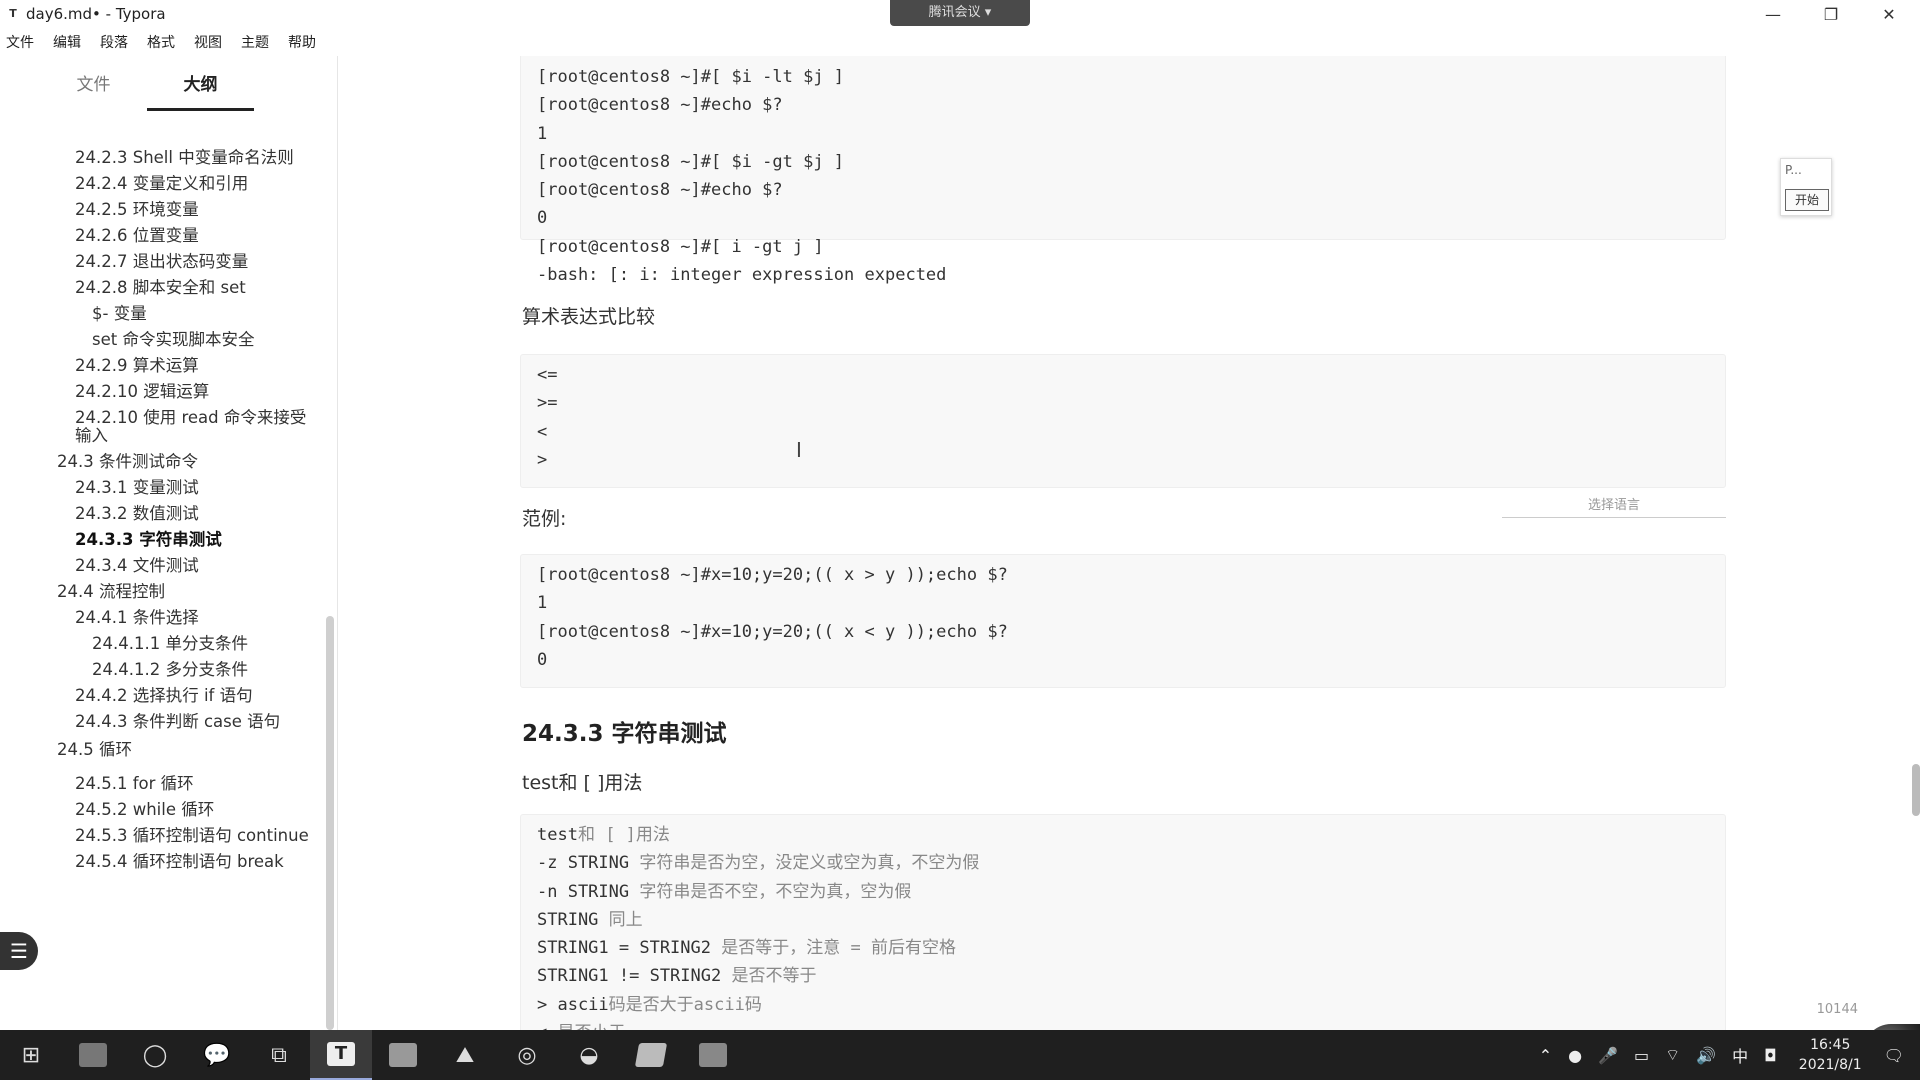 This screenshot has width=1920, height=1080. I want to click on typora-taskbar-icon: T, so click(341, 1055).